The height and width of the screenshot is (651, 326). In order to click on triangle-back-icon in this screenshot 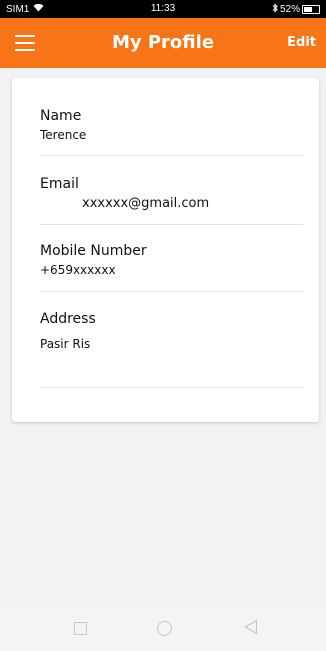, I will do `click(251, 629)`.